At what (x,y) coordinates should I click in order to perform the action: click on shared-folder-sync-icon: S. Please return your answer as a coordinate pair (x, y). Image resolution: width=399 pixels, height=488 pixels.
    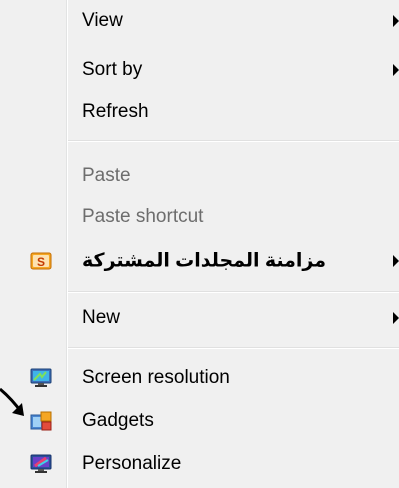
    Looking at the image, I should click on (41, 261).